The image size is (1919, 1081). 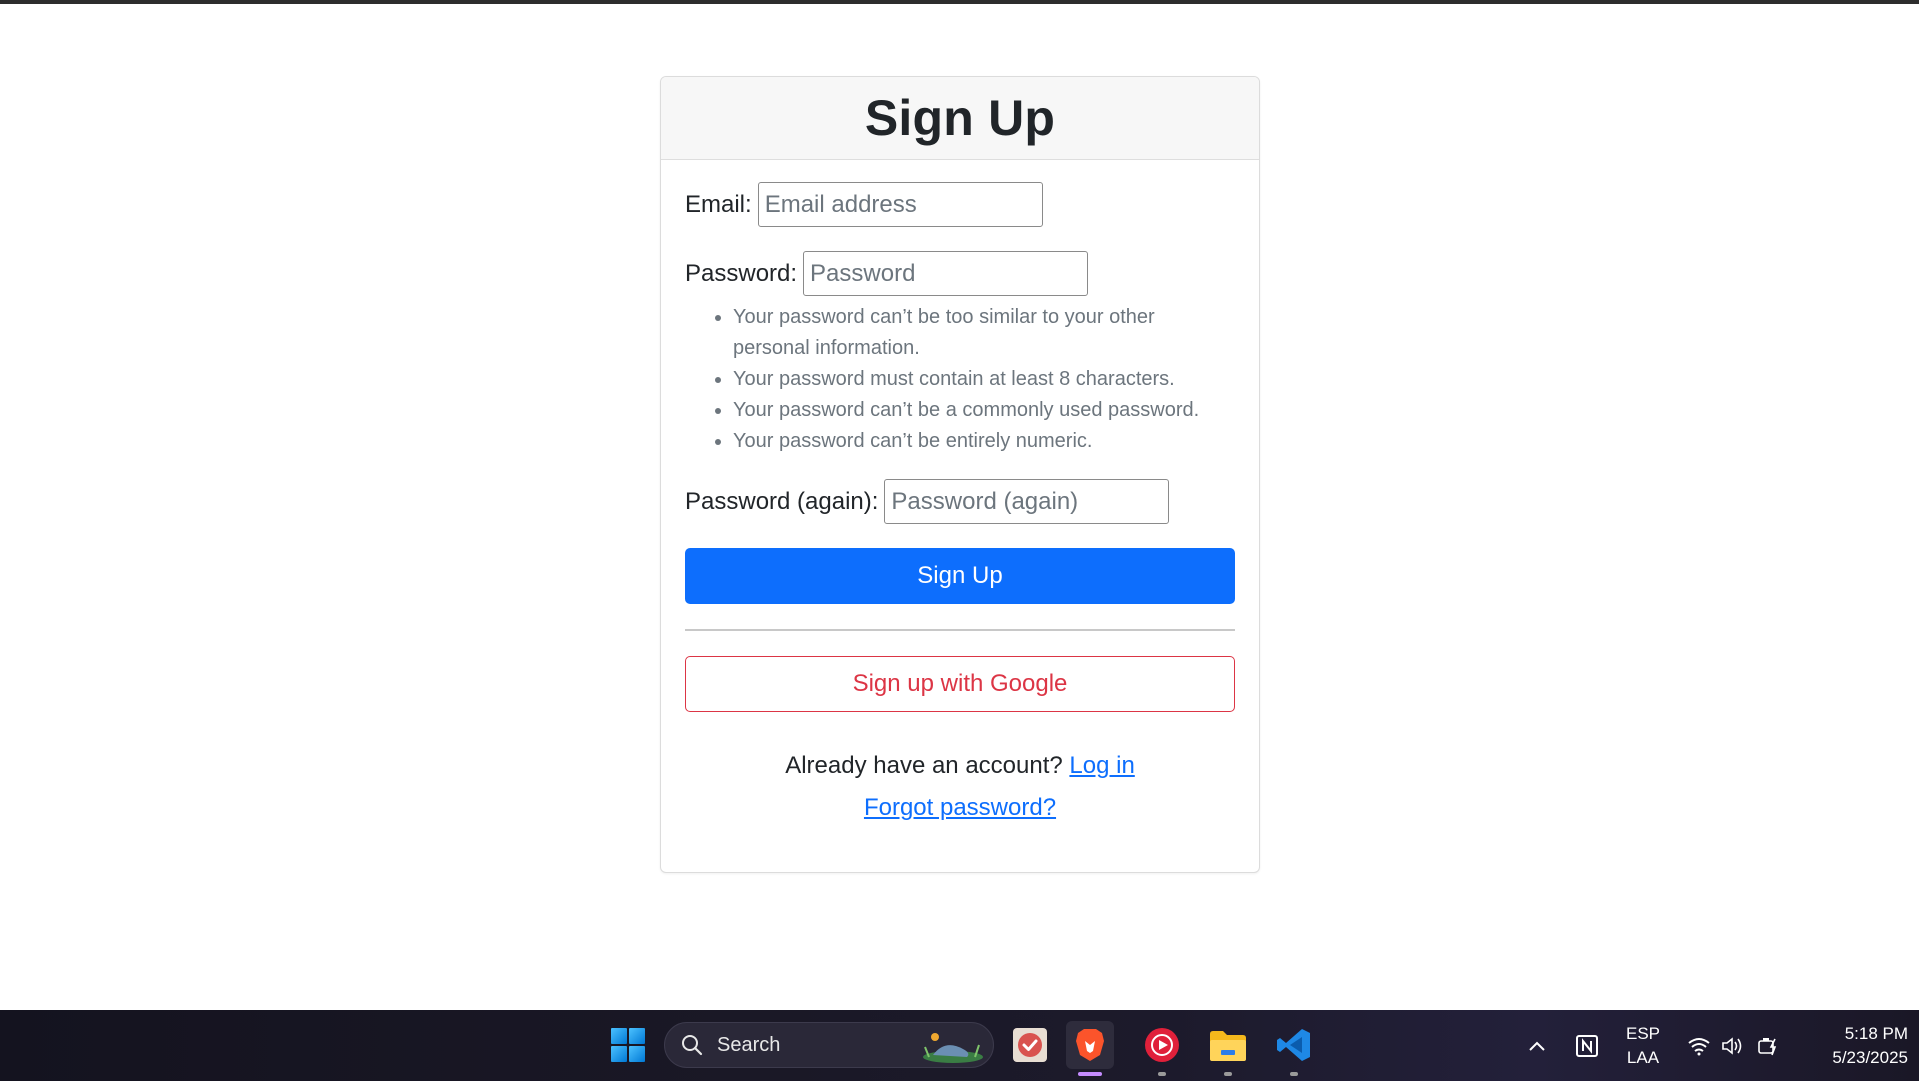 What do you see at coordinates (829, 1045) in the screenshot?
I see `taskbar-search: Search` at bounding box center [829, 1045].